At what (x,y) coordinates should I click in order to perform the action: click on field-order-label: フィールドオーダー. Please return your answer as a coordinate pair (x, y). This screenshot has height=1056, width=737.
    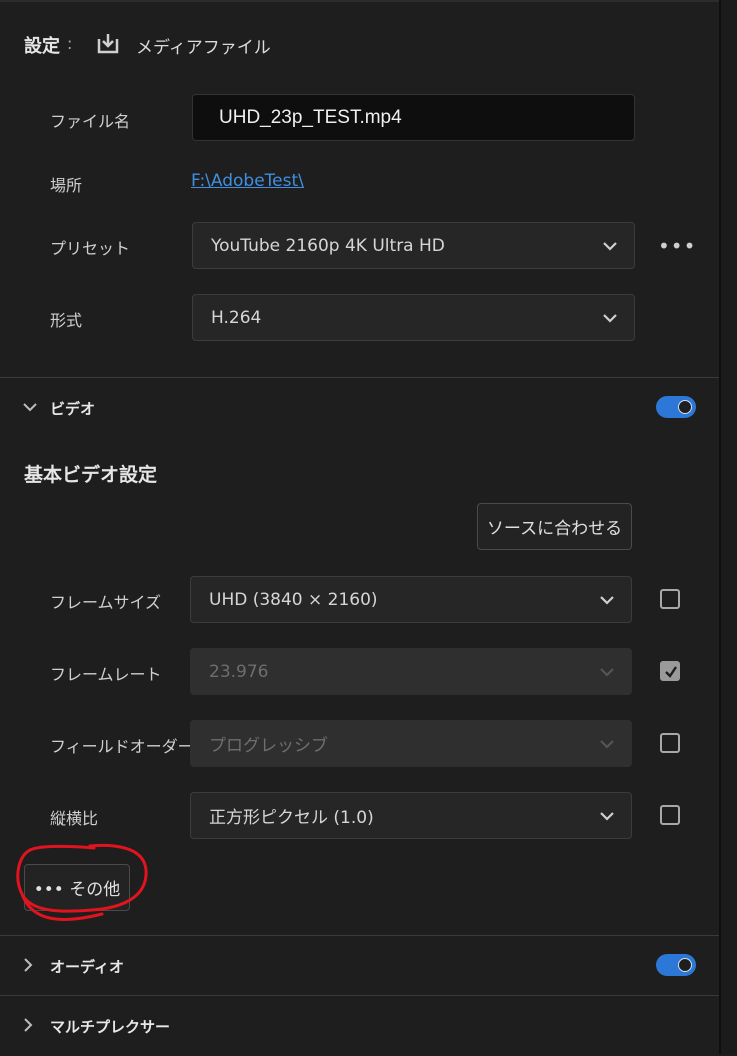
    Looking at the image, I should click on (122, 746).